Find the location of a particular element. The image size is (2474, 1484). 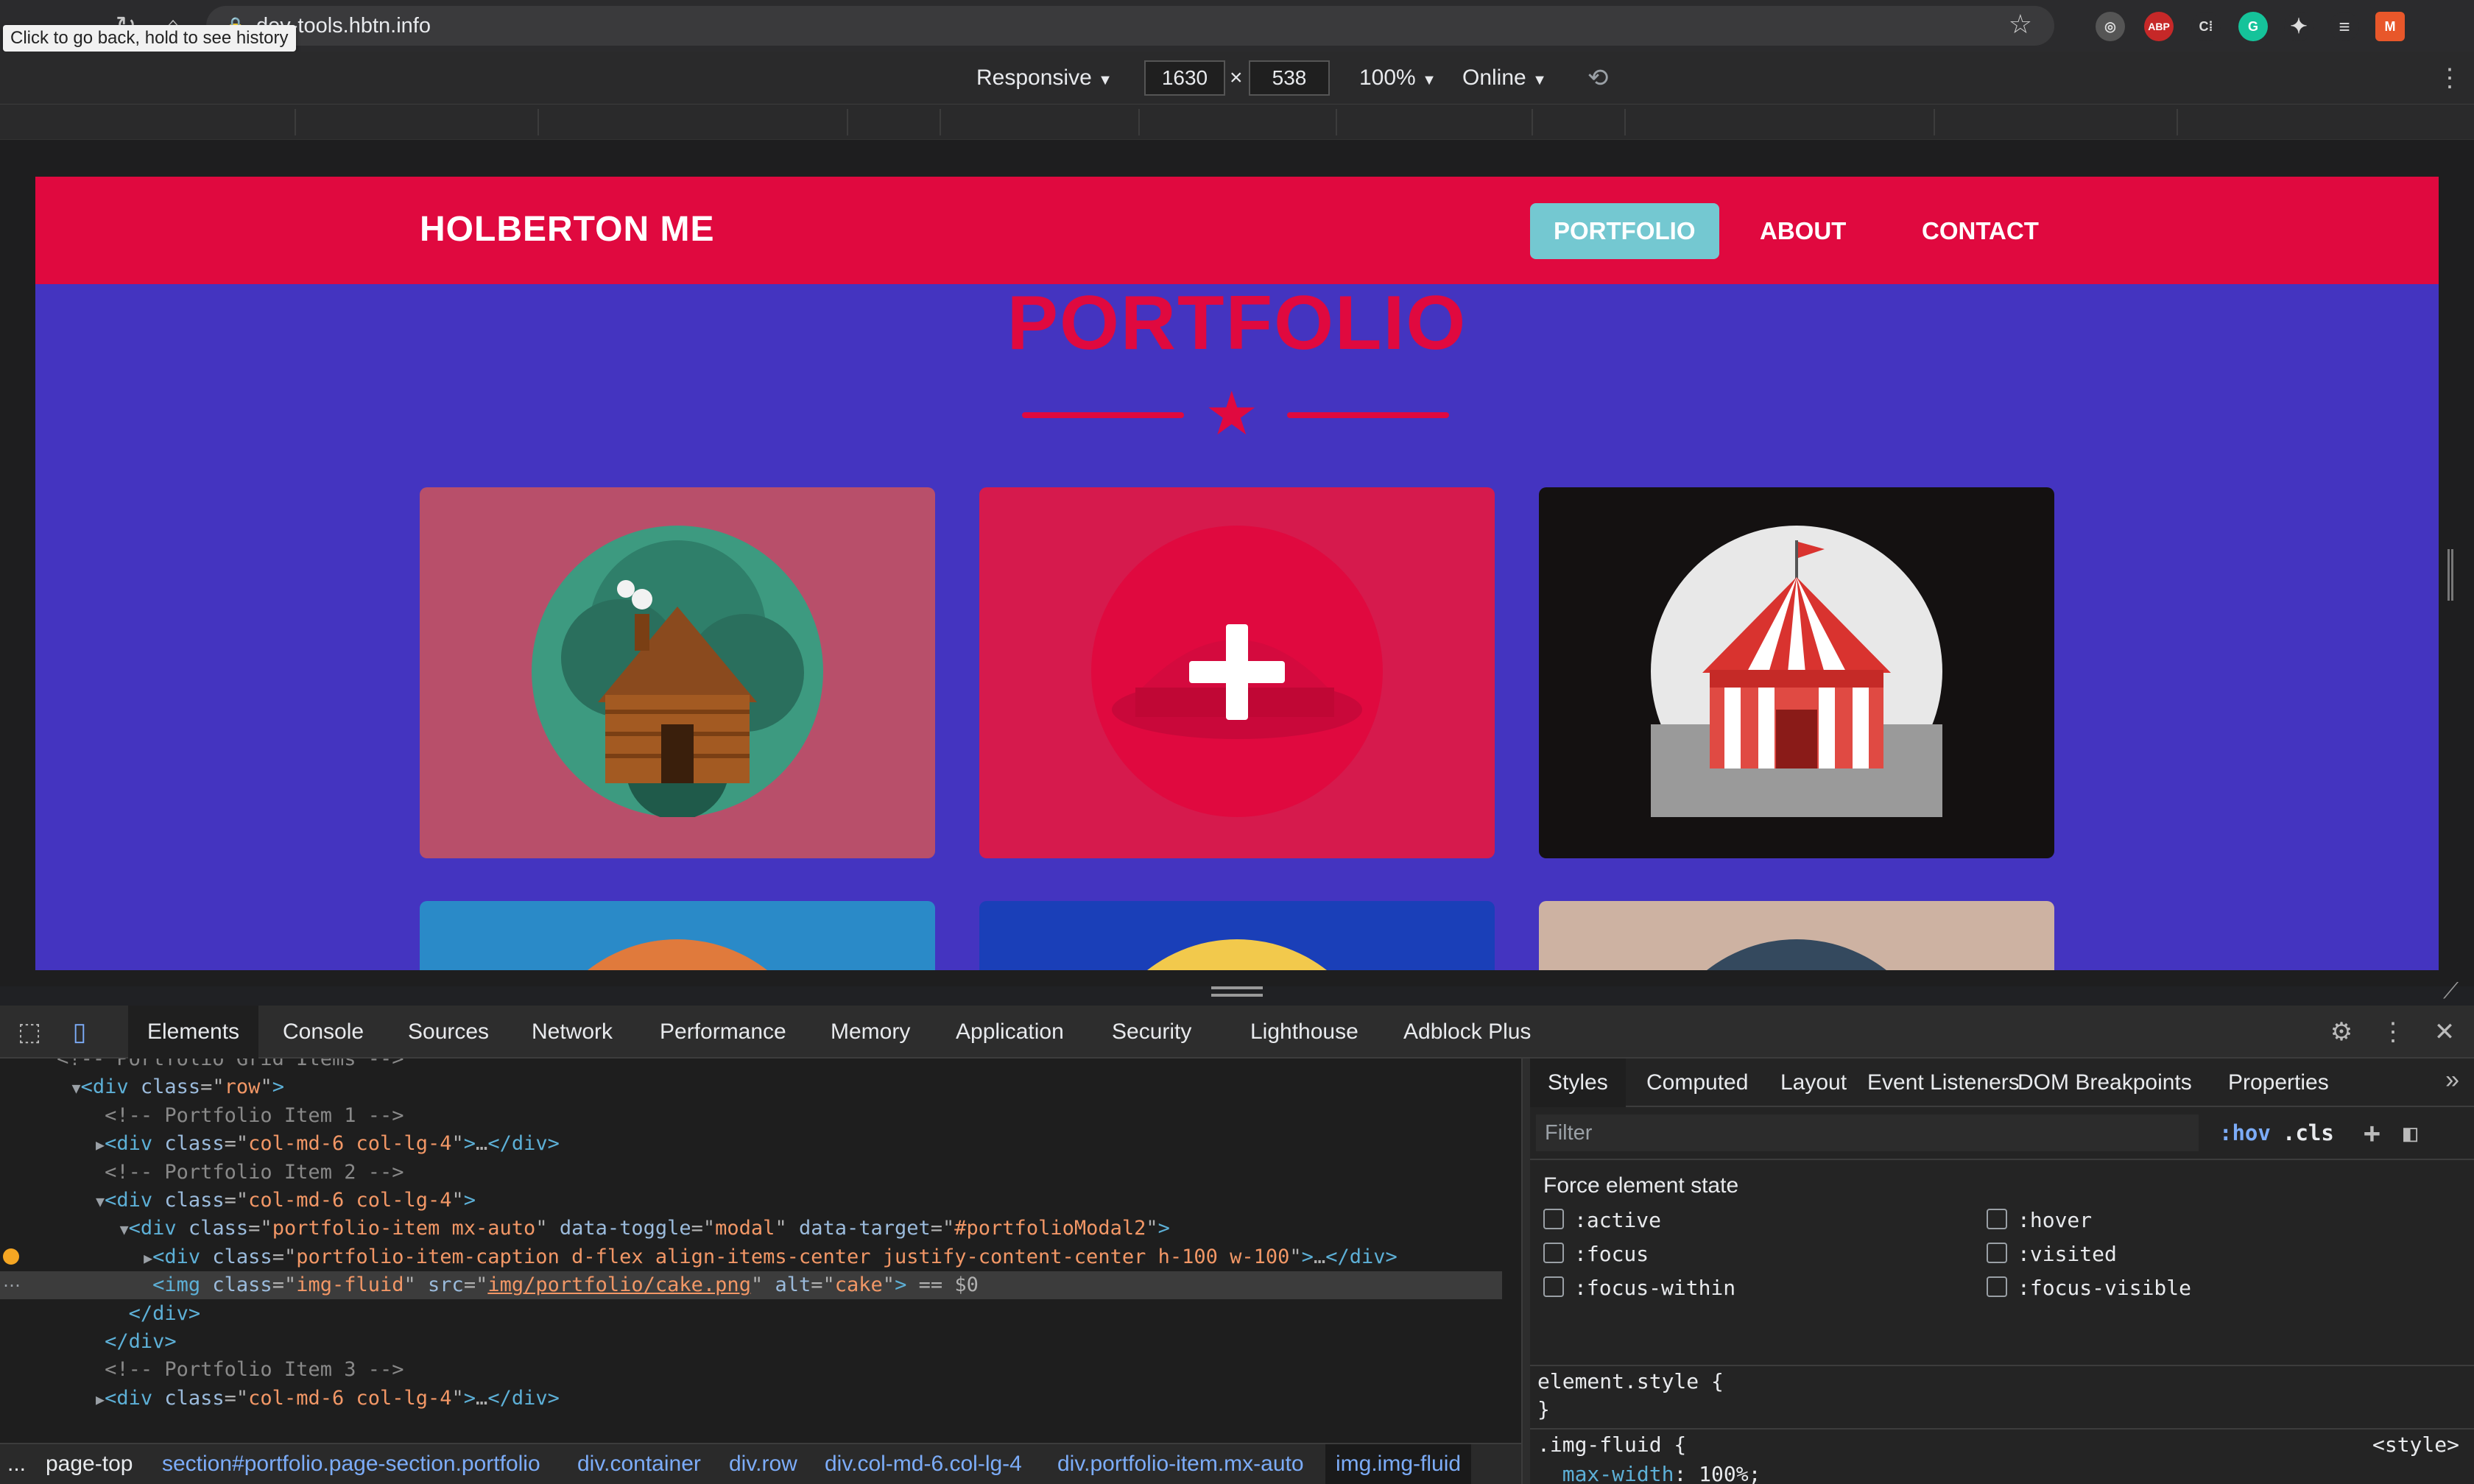

ruler-tick is located at coordinates (2177, 122).